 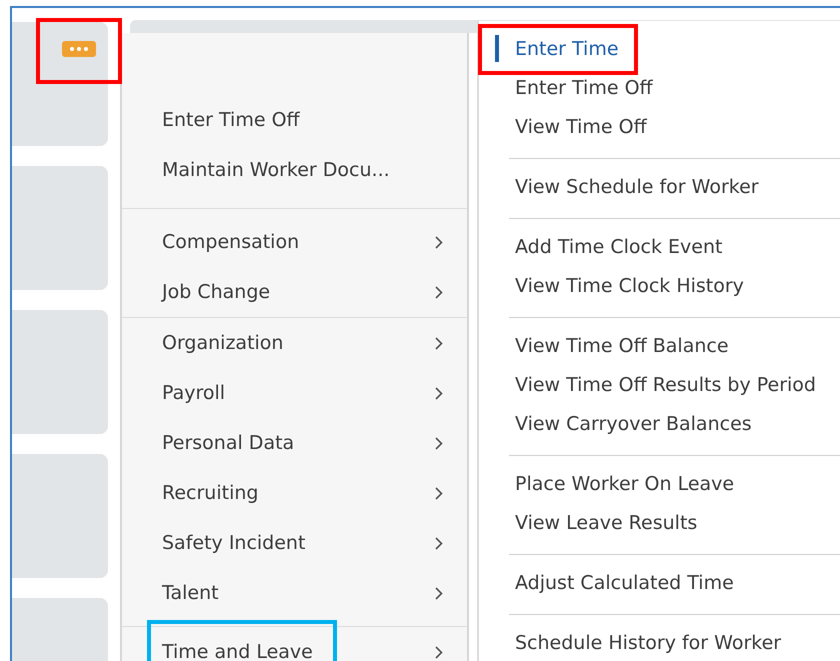 What do you see at coordinates (298, 343) in the screenshot?
I see `menu-category: Organization` at bounding box center [298, 343].